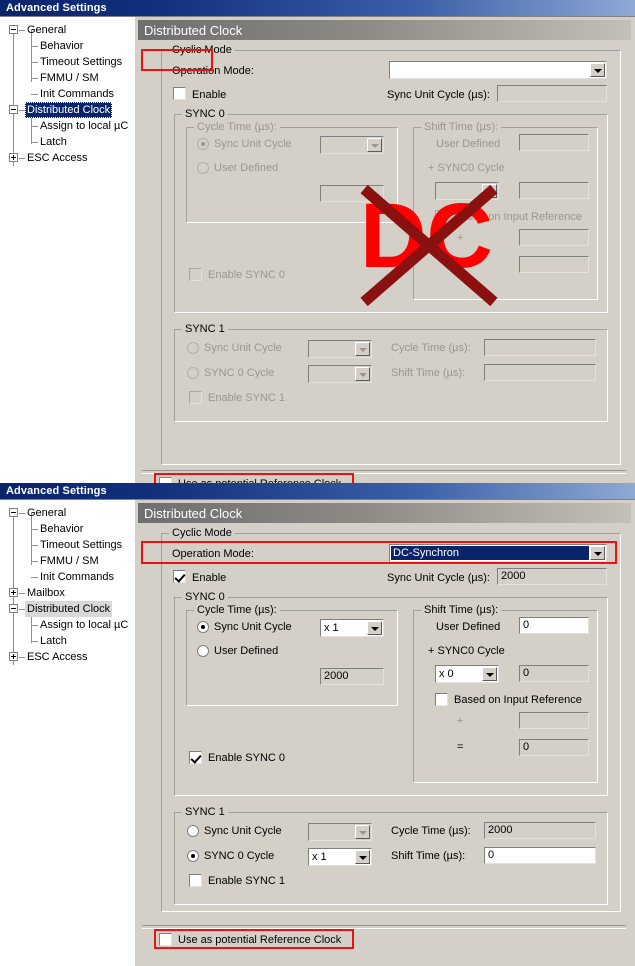  What do you see at coordinates (467, 191) in the screenshot?
I see `sync0-shift-multiplier-combo` at bounding box center [467, 191].